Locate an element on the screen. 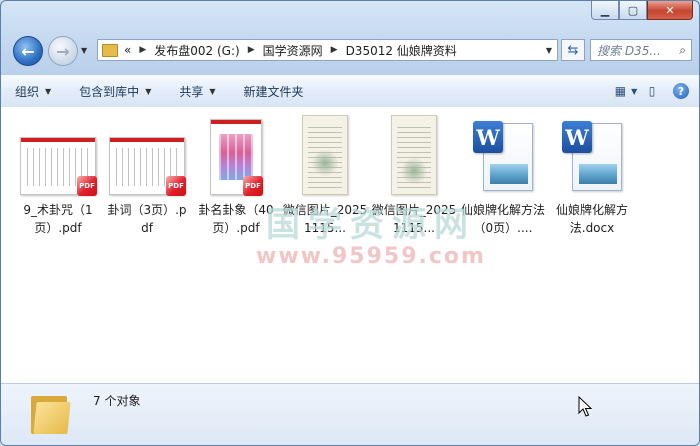 Image resolution: width=700 pixels, height=446 pixels. close-button: ✕ is located at coordinates (670, 10).